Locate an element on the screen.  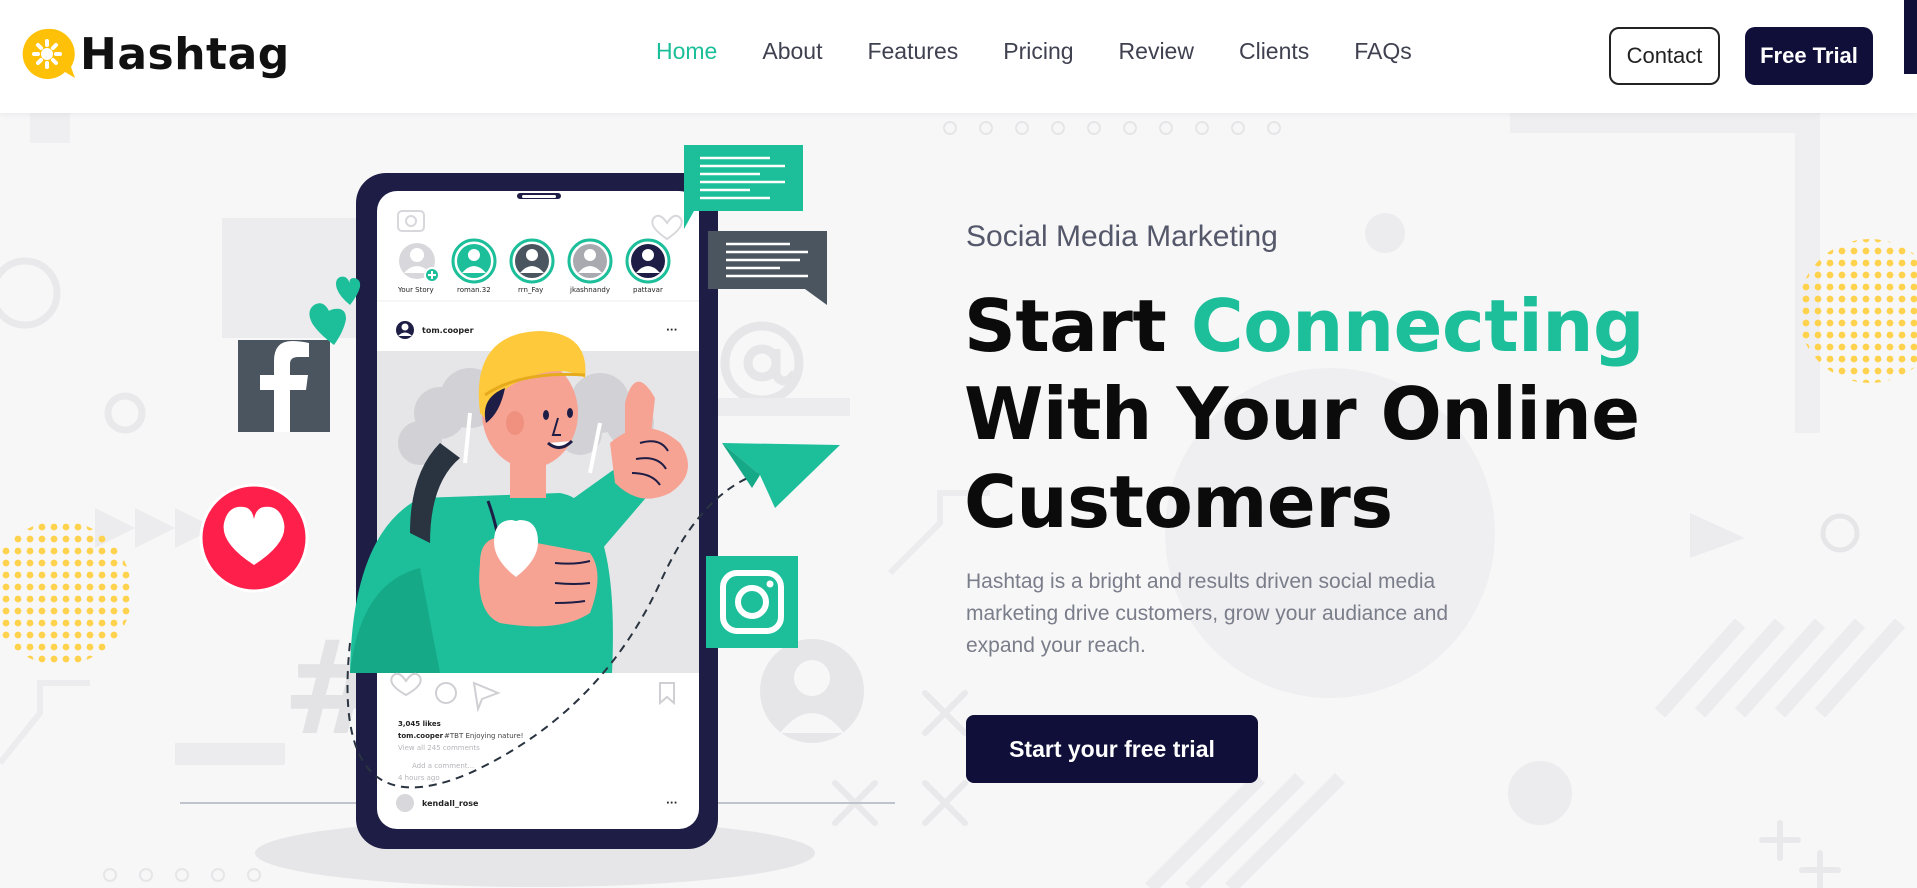
contact-button: Contact is located at coordinates (1664, 56).